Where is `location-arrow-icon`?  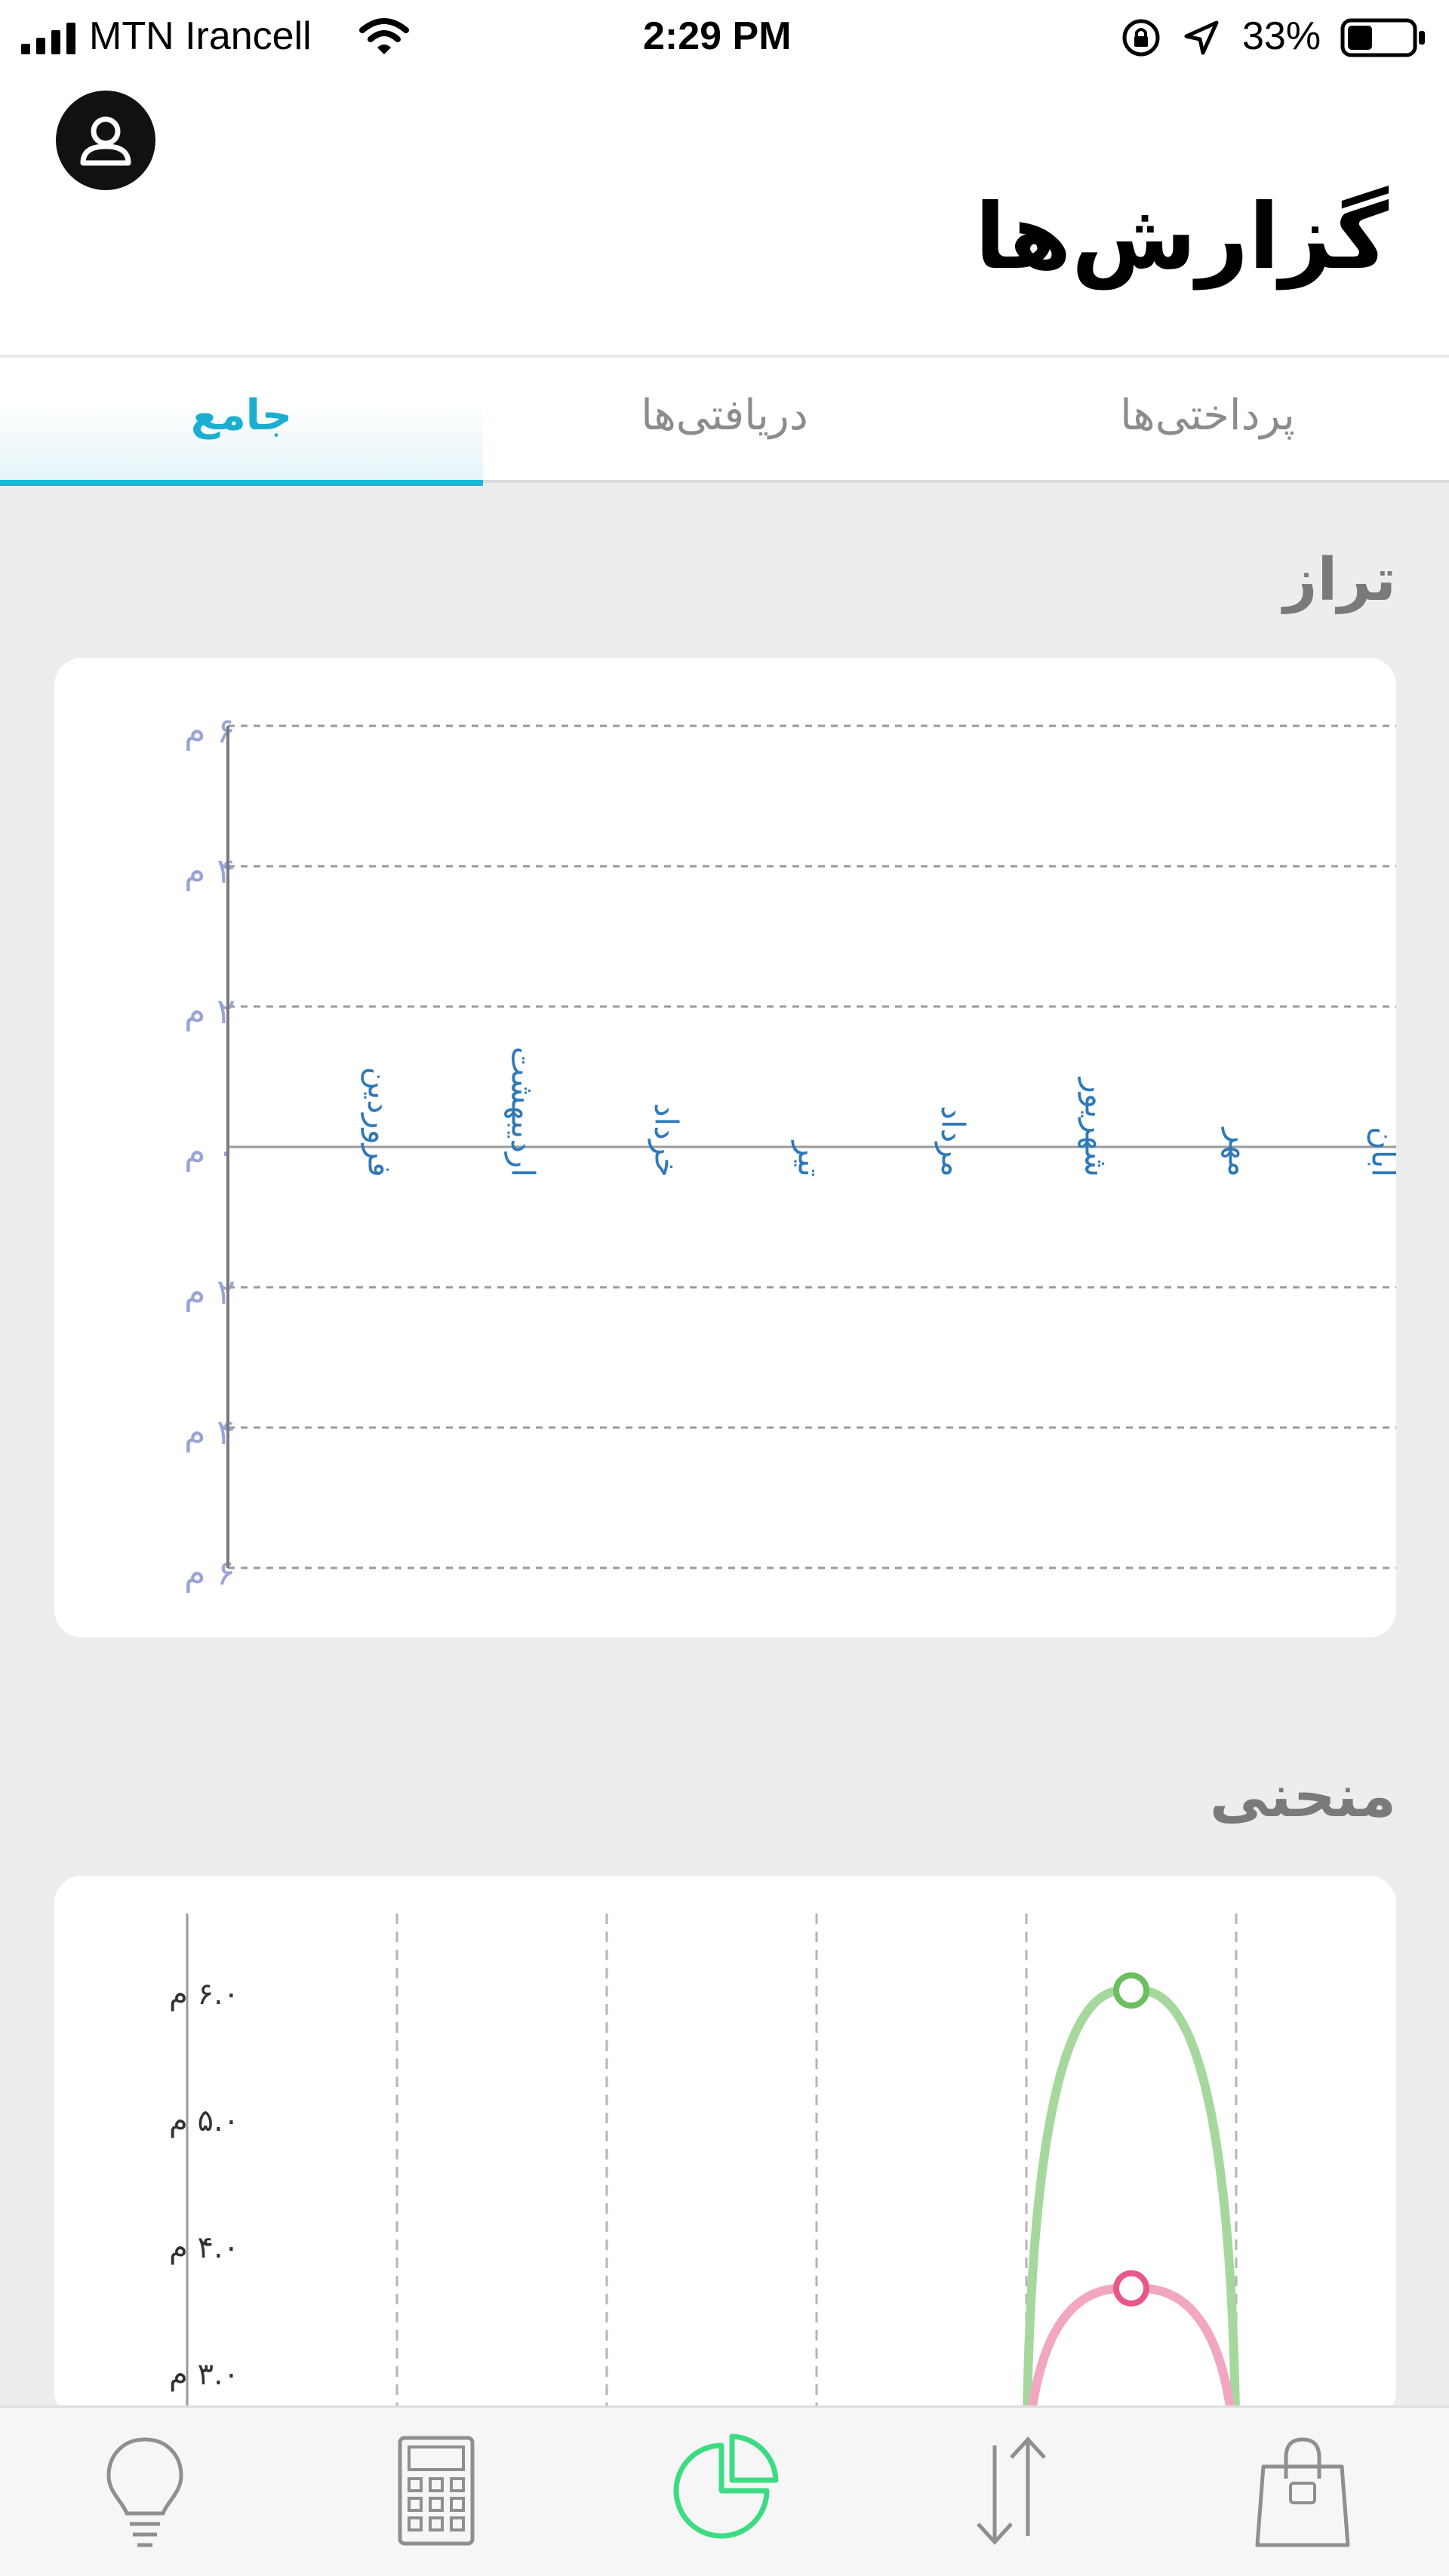
location-arrow-icon is located at coordinates (1201, 37).